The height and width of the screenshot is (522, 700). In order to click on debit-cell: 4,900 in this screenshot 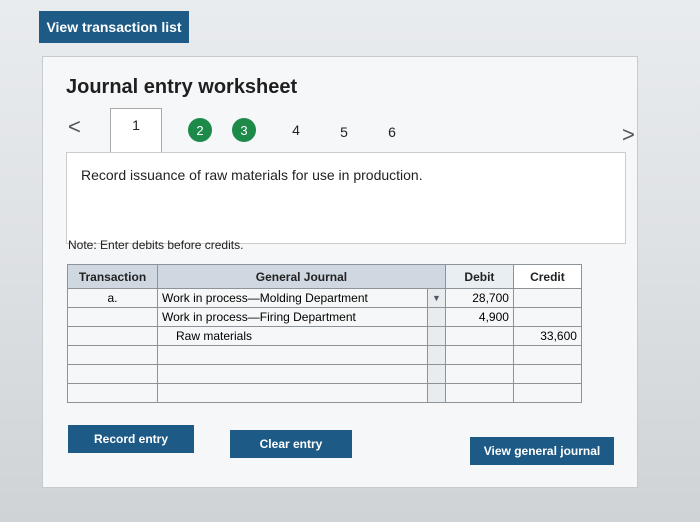, I will do `click(479, 317)`.